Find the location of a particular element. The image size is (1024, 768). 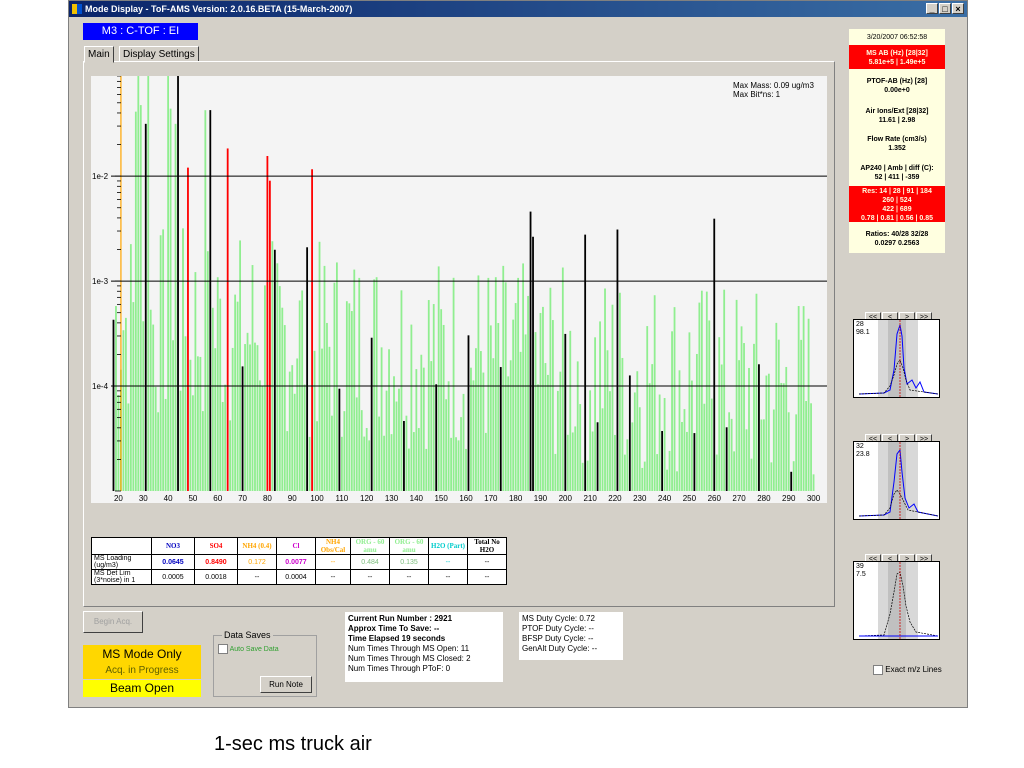

close-button: × is located at coordinates (958, 8).